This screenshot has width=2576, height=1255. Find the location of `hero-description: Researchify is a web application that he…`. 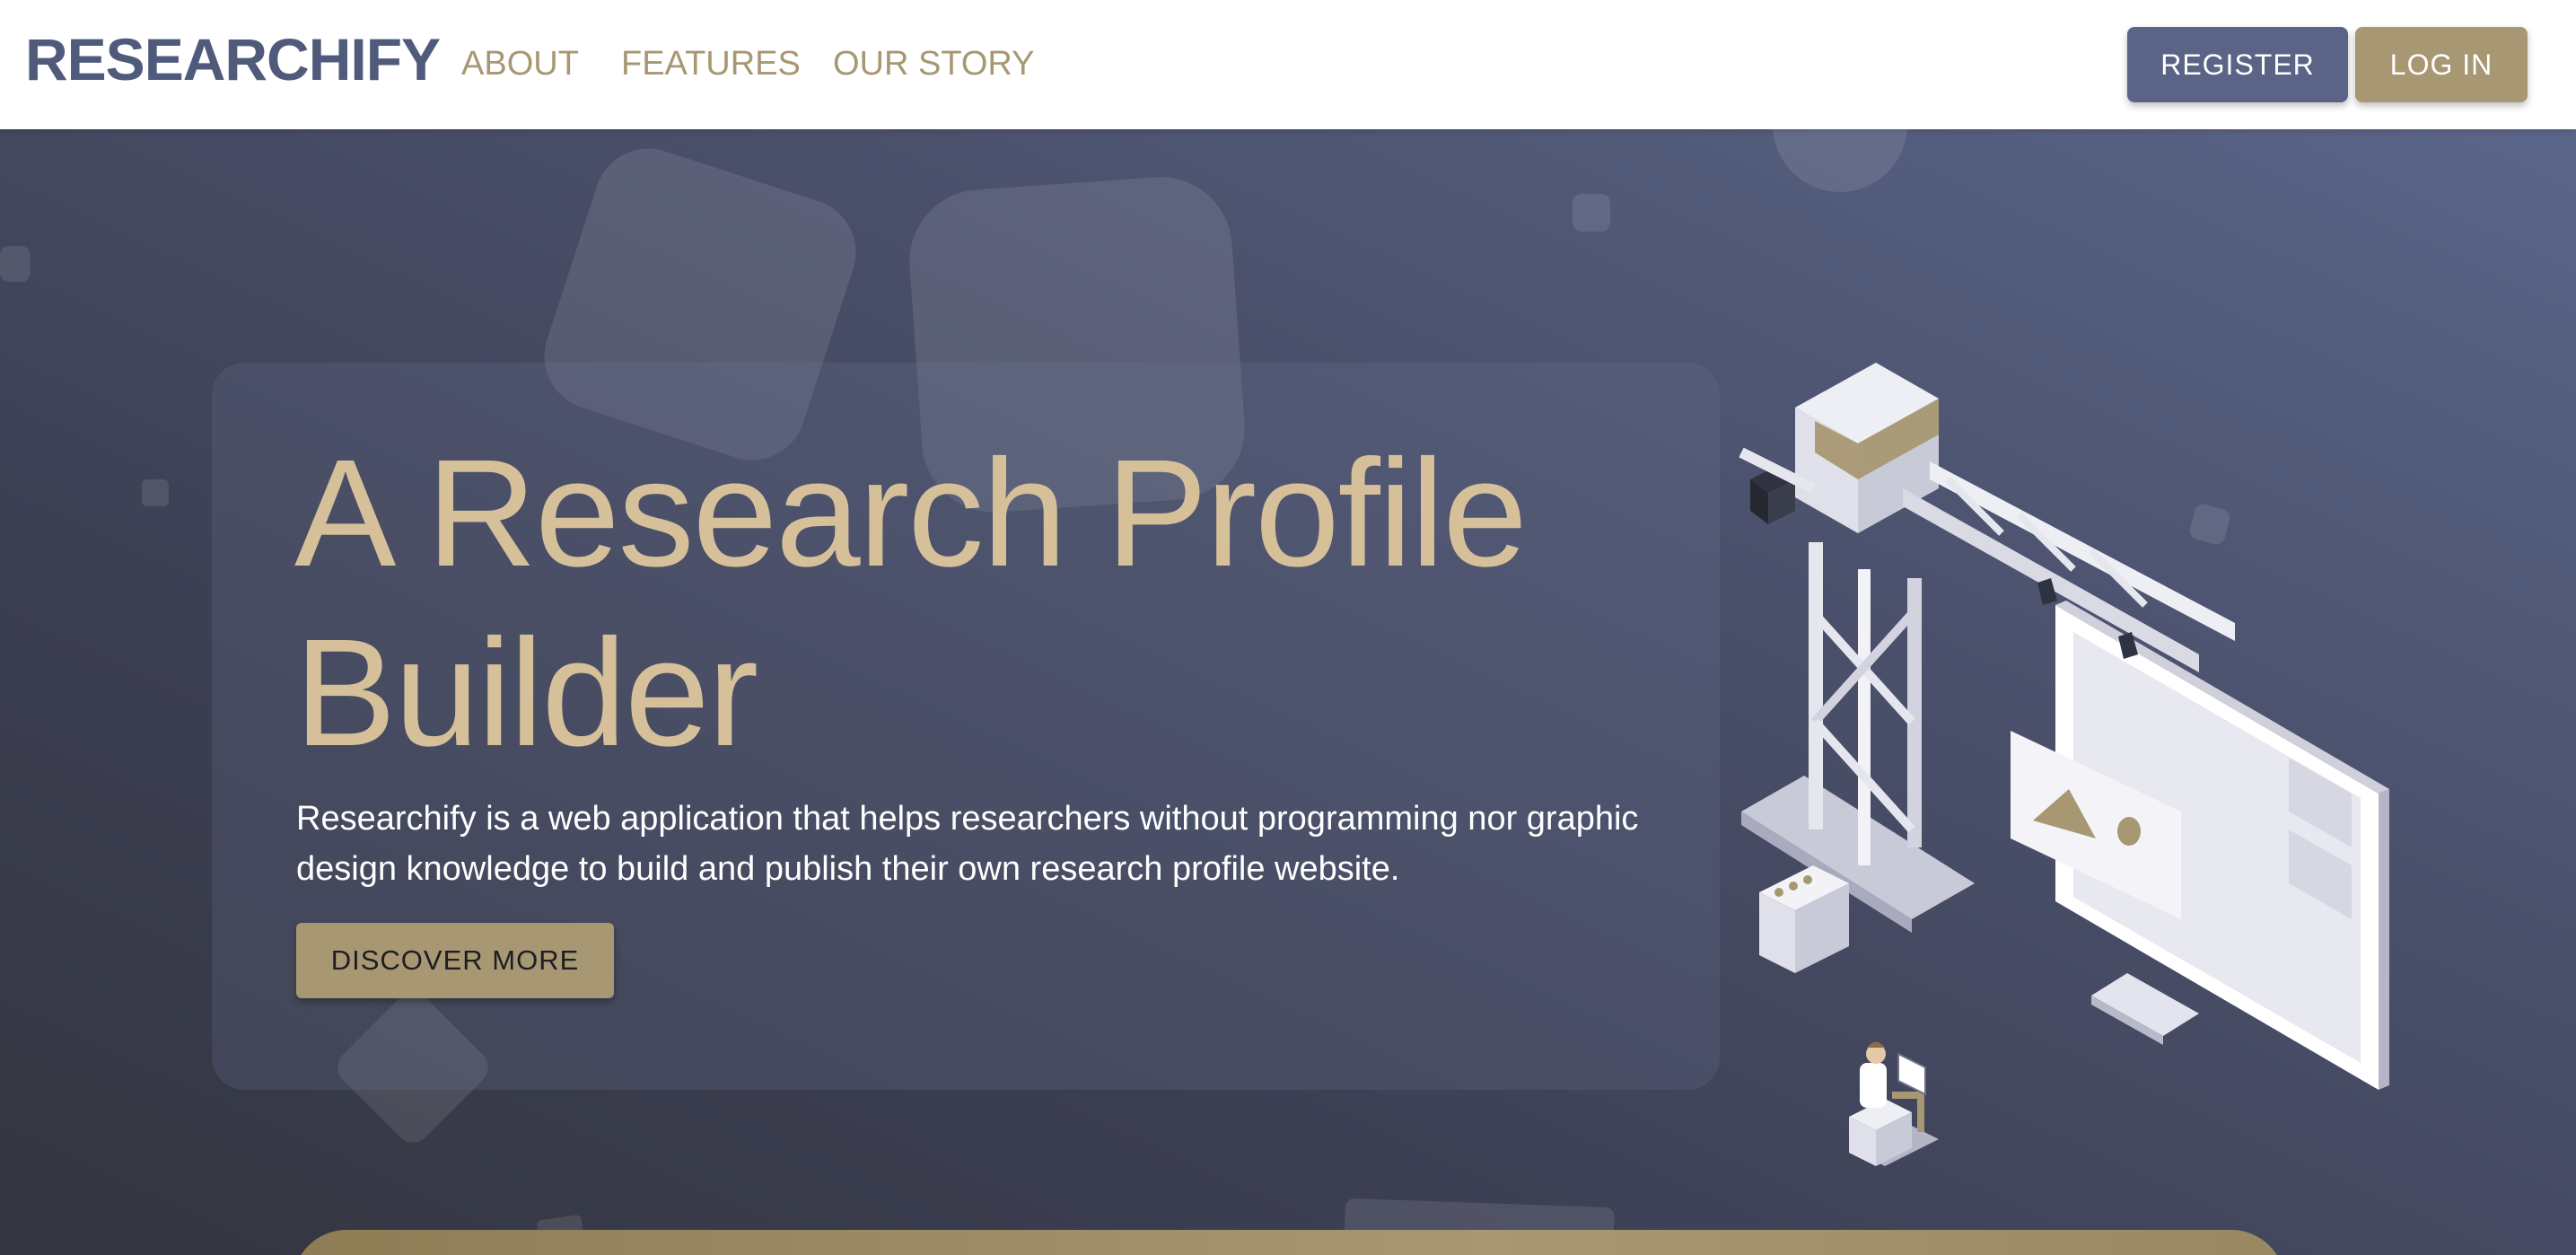

hero-description: Researchify is a web application that he… is located at coordinates (967, 844).